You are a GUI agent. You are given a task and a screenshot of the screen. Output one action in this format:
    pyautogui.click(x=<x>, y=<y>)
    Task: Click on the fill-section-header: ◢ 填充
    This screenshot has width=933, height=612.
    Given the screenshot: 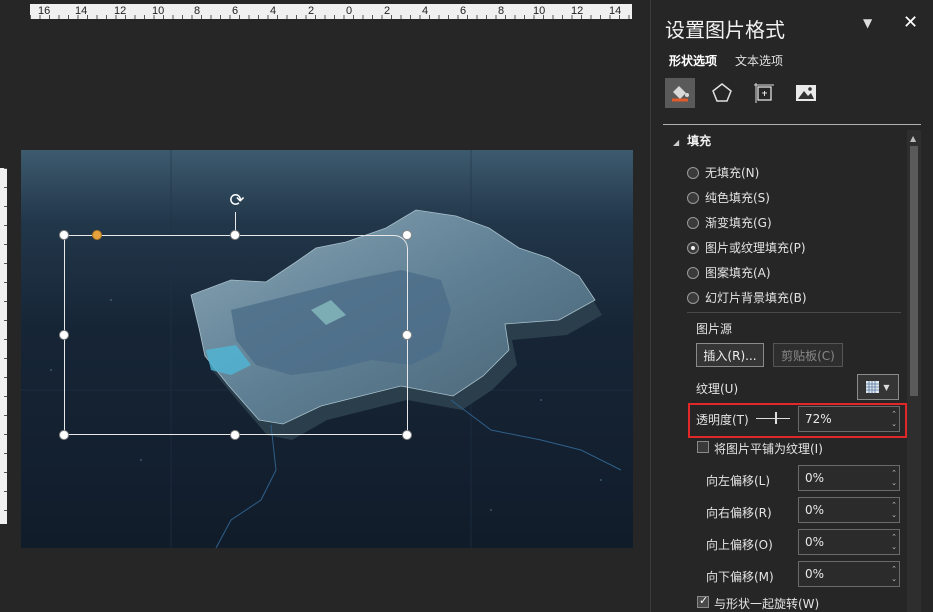 What is the action you would take?
    pyautogui.click(x=692, y=140)
    